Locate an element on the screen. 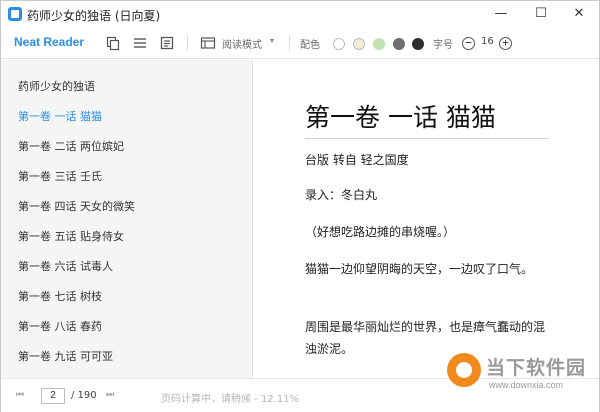 This screenshot has width=600, height=412. toc-item: 第一卷 九话 可可亚 is located at coordinates (65, 356).